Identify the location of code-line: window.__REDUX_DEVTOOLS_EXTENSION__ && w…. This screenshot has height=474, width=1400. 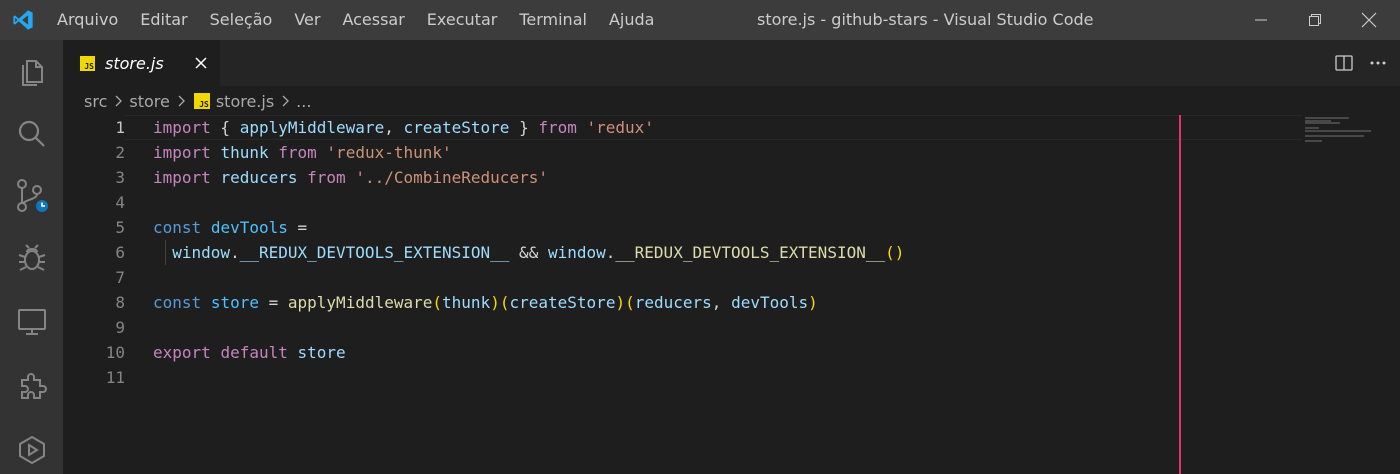
(528, 252).